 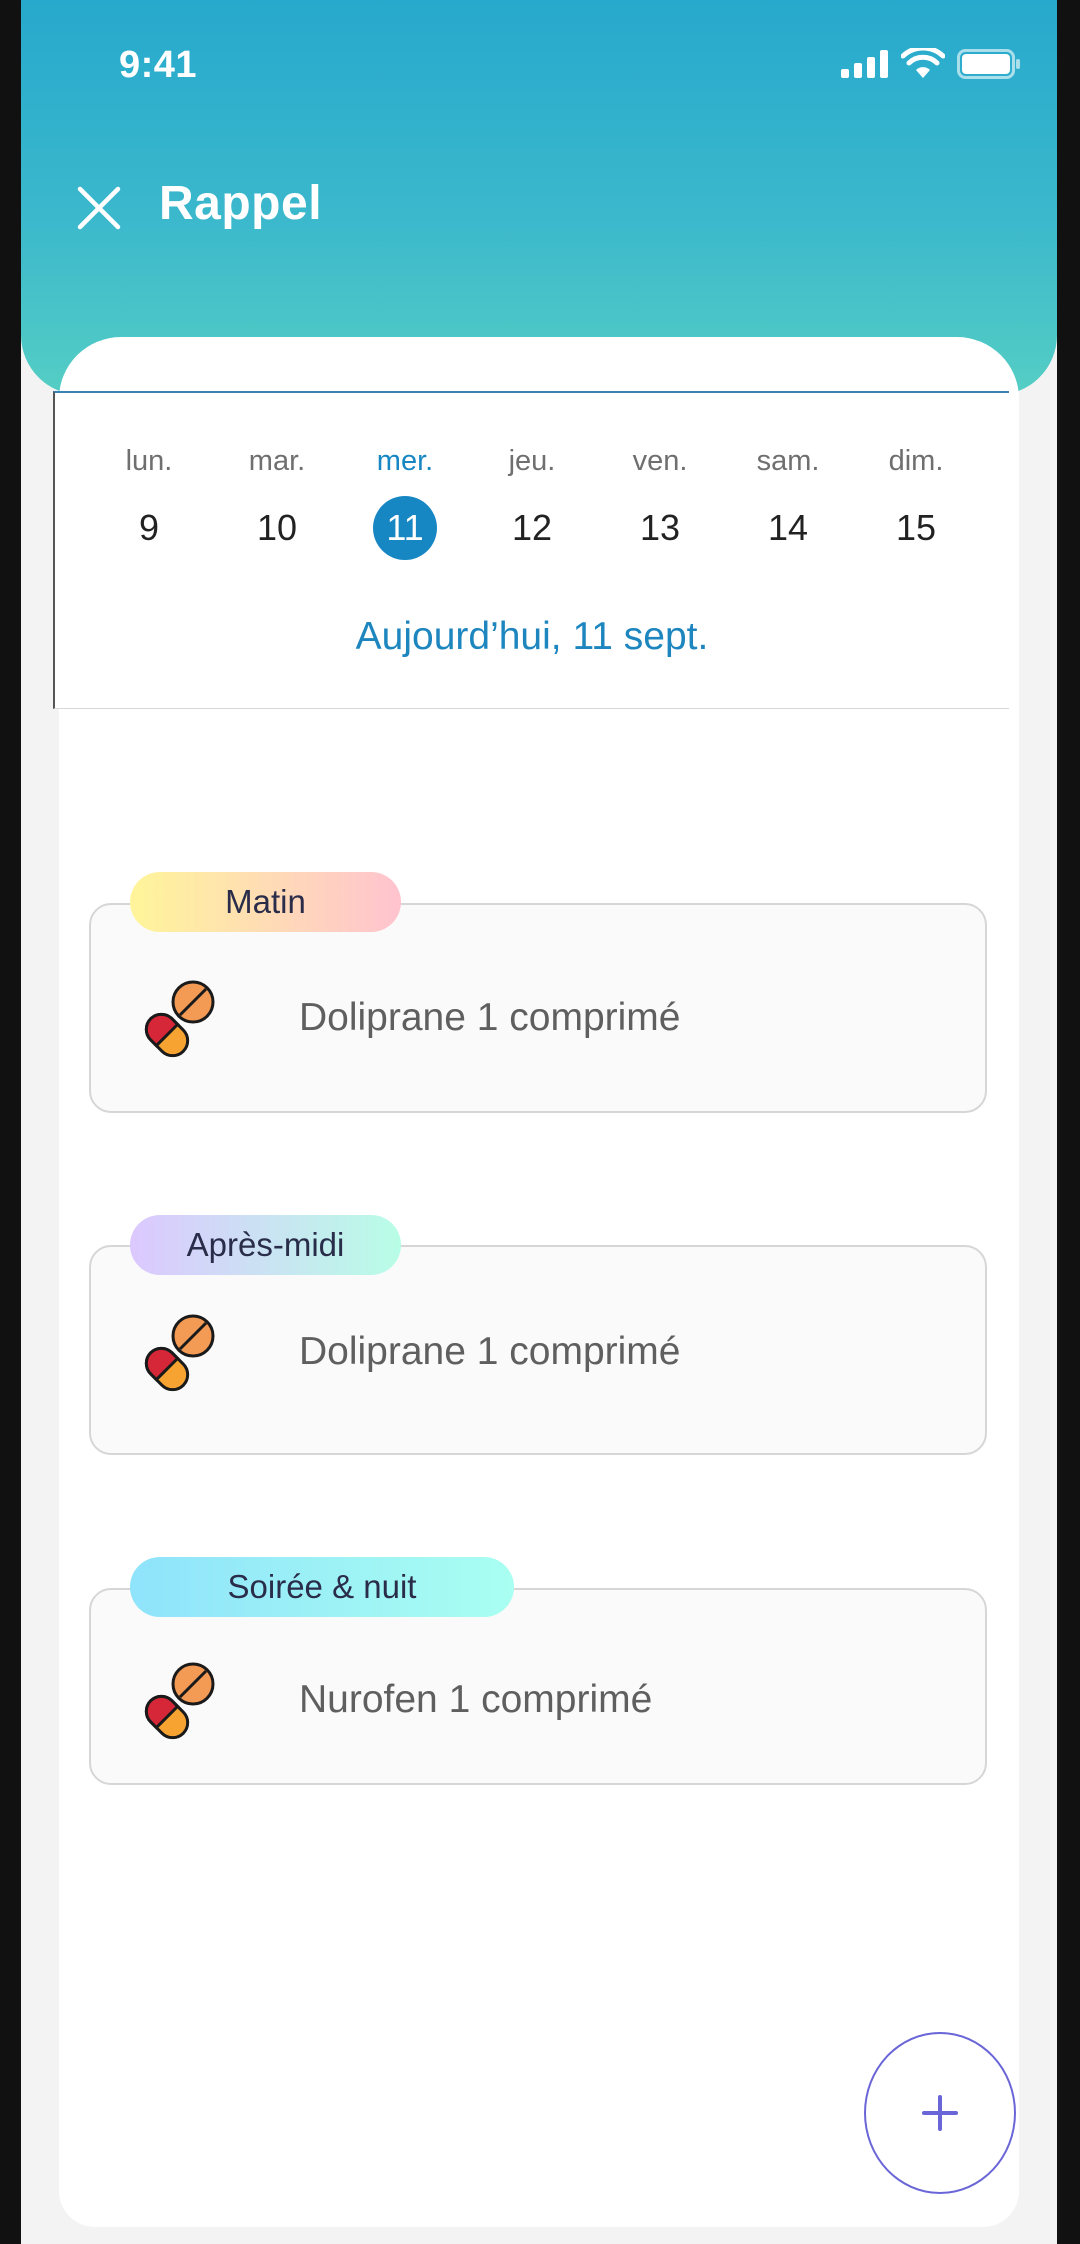 What do you see at coordinates (149, 527) in the screenshot?
I see `day-number: 9` at bounding box center [149, 527].